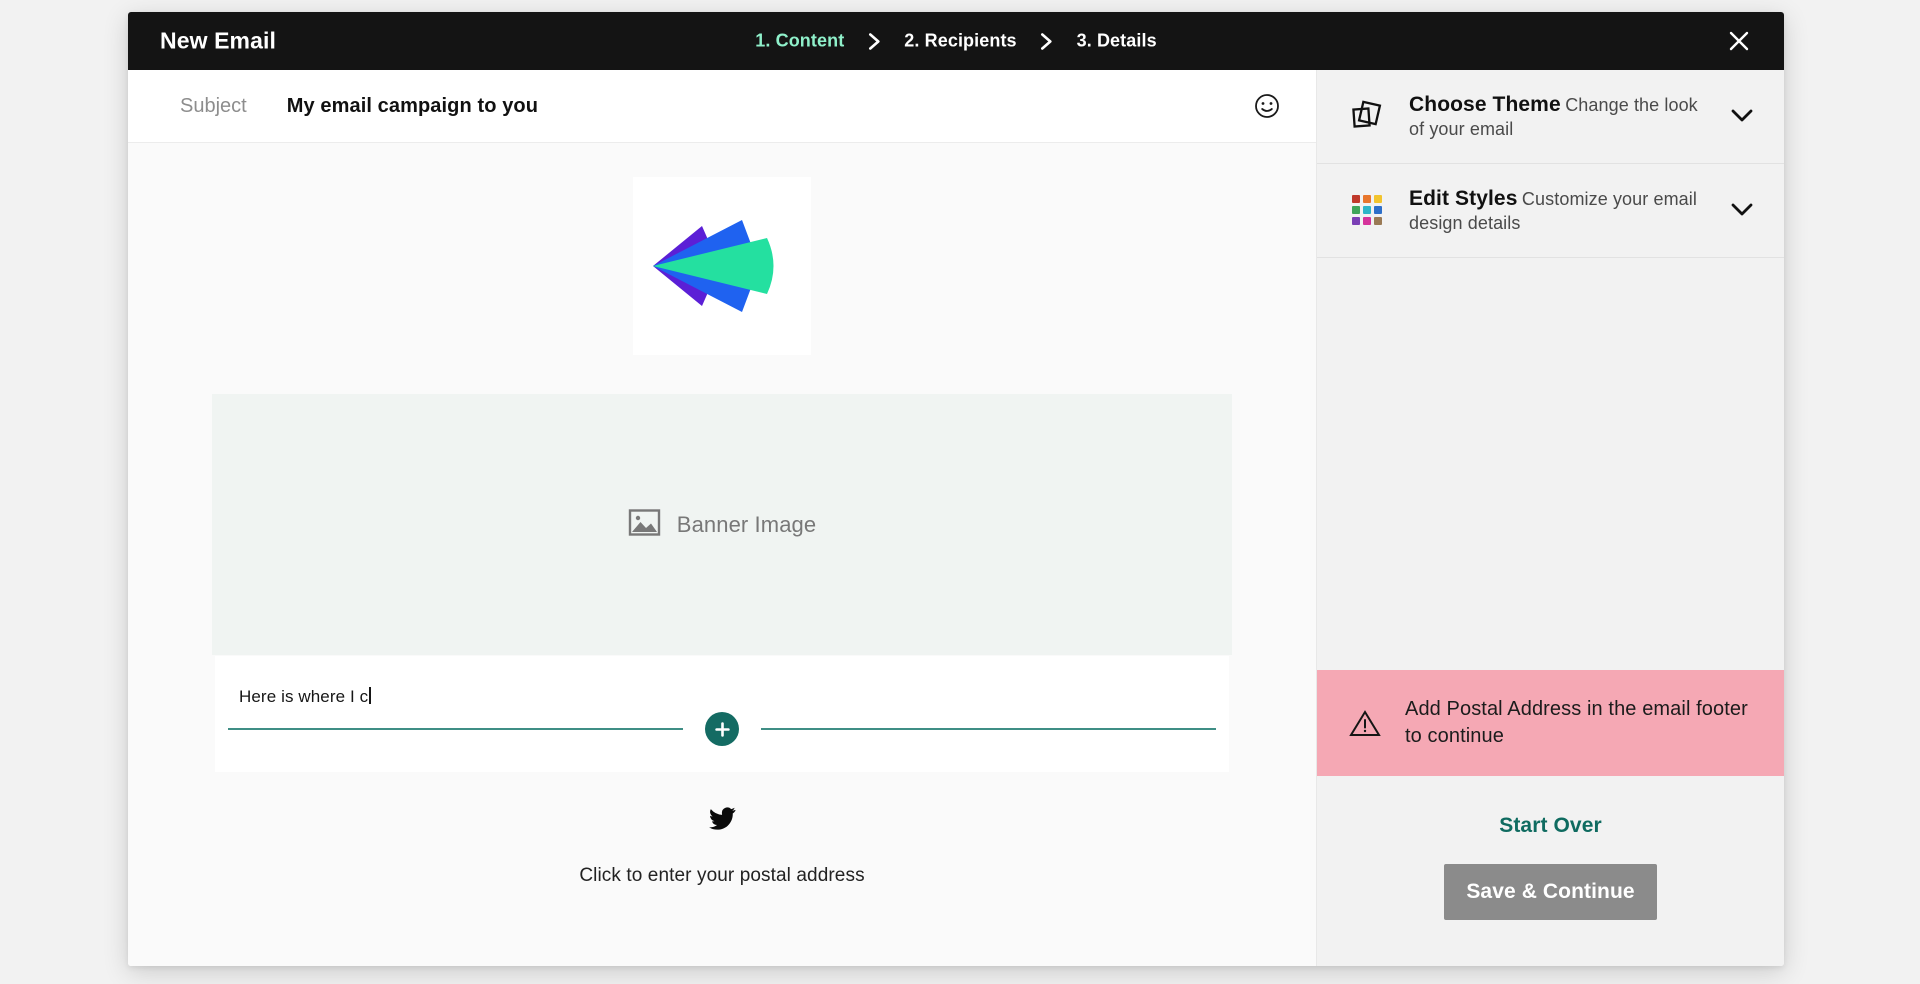  I want to click on choose-theme-title: Choose Theme, so click(1485, 104).